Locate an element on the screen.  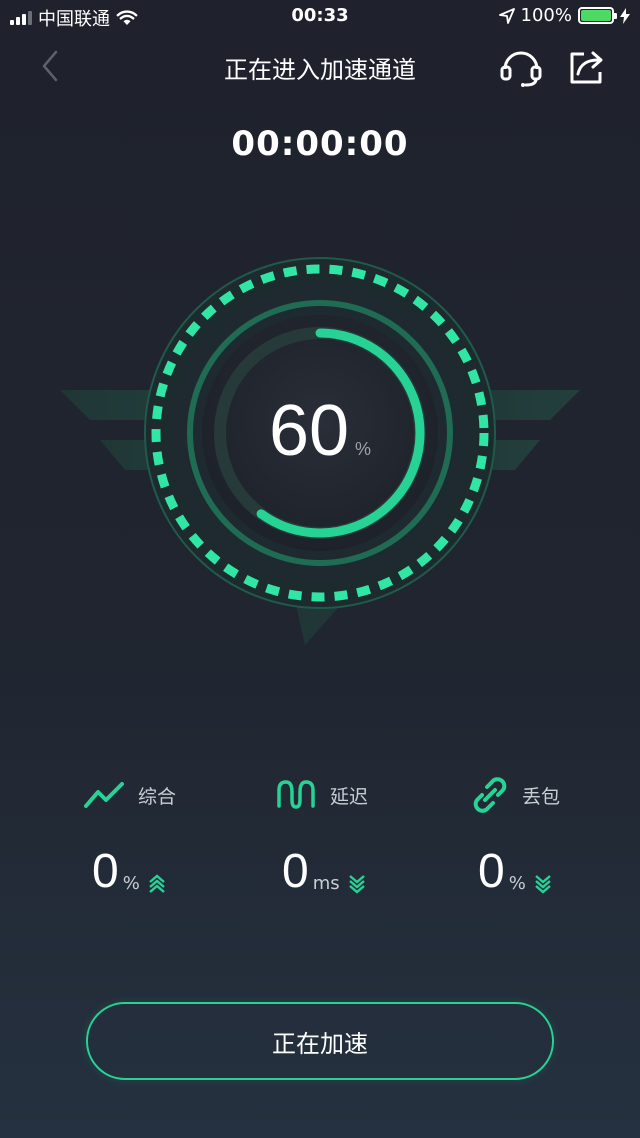
wave-icon is located at coordinates (296, 794).